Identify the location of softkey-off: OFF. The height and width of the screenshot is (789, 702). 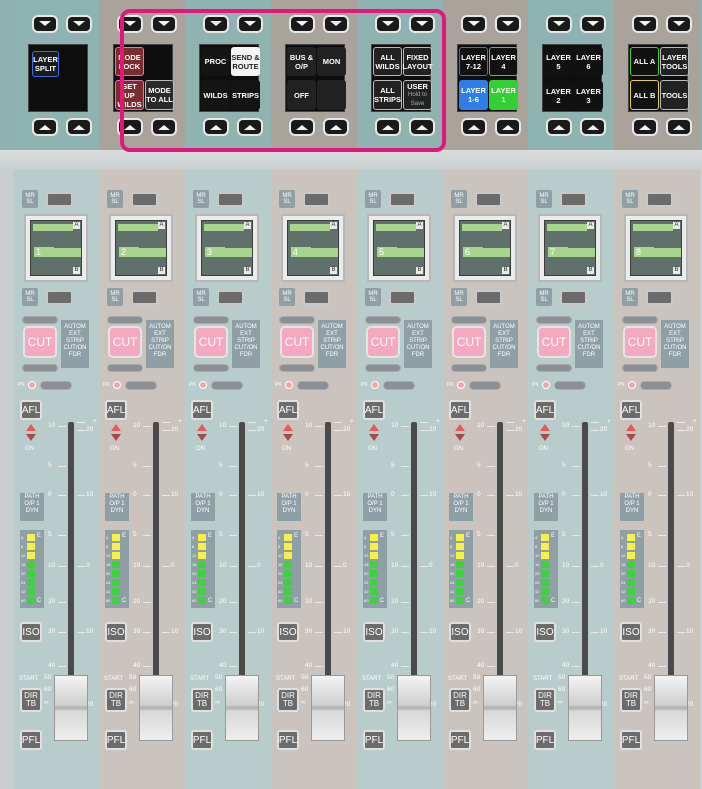
(301, 95).